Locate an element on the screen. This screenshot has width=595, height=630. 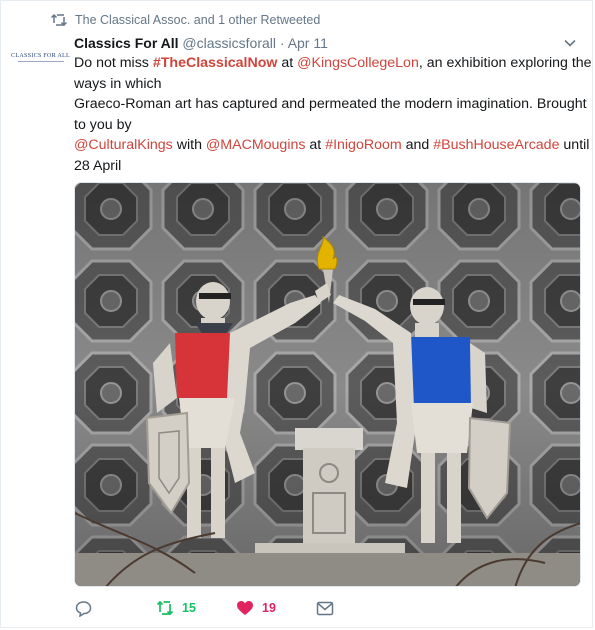
hashtag-link: #TheClassicalNow is located at coordinates (215, 63).